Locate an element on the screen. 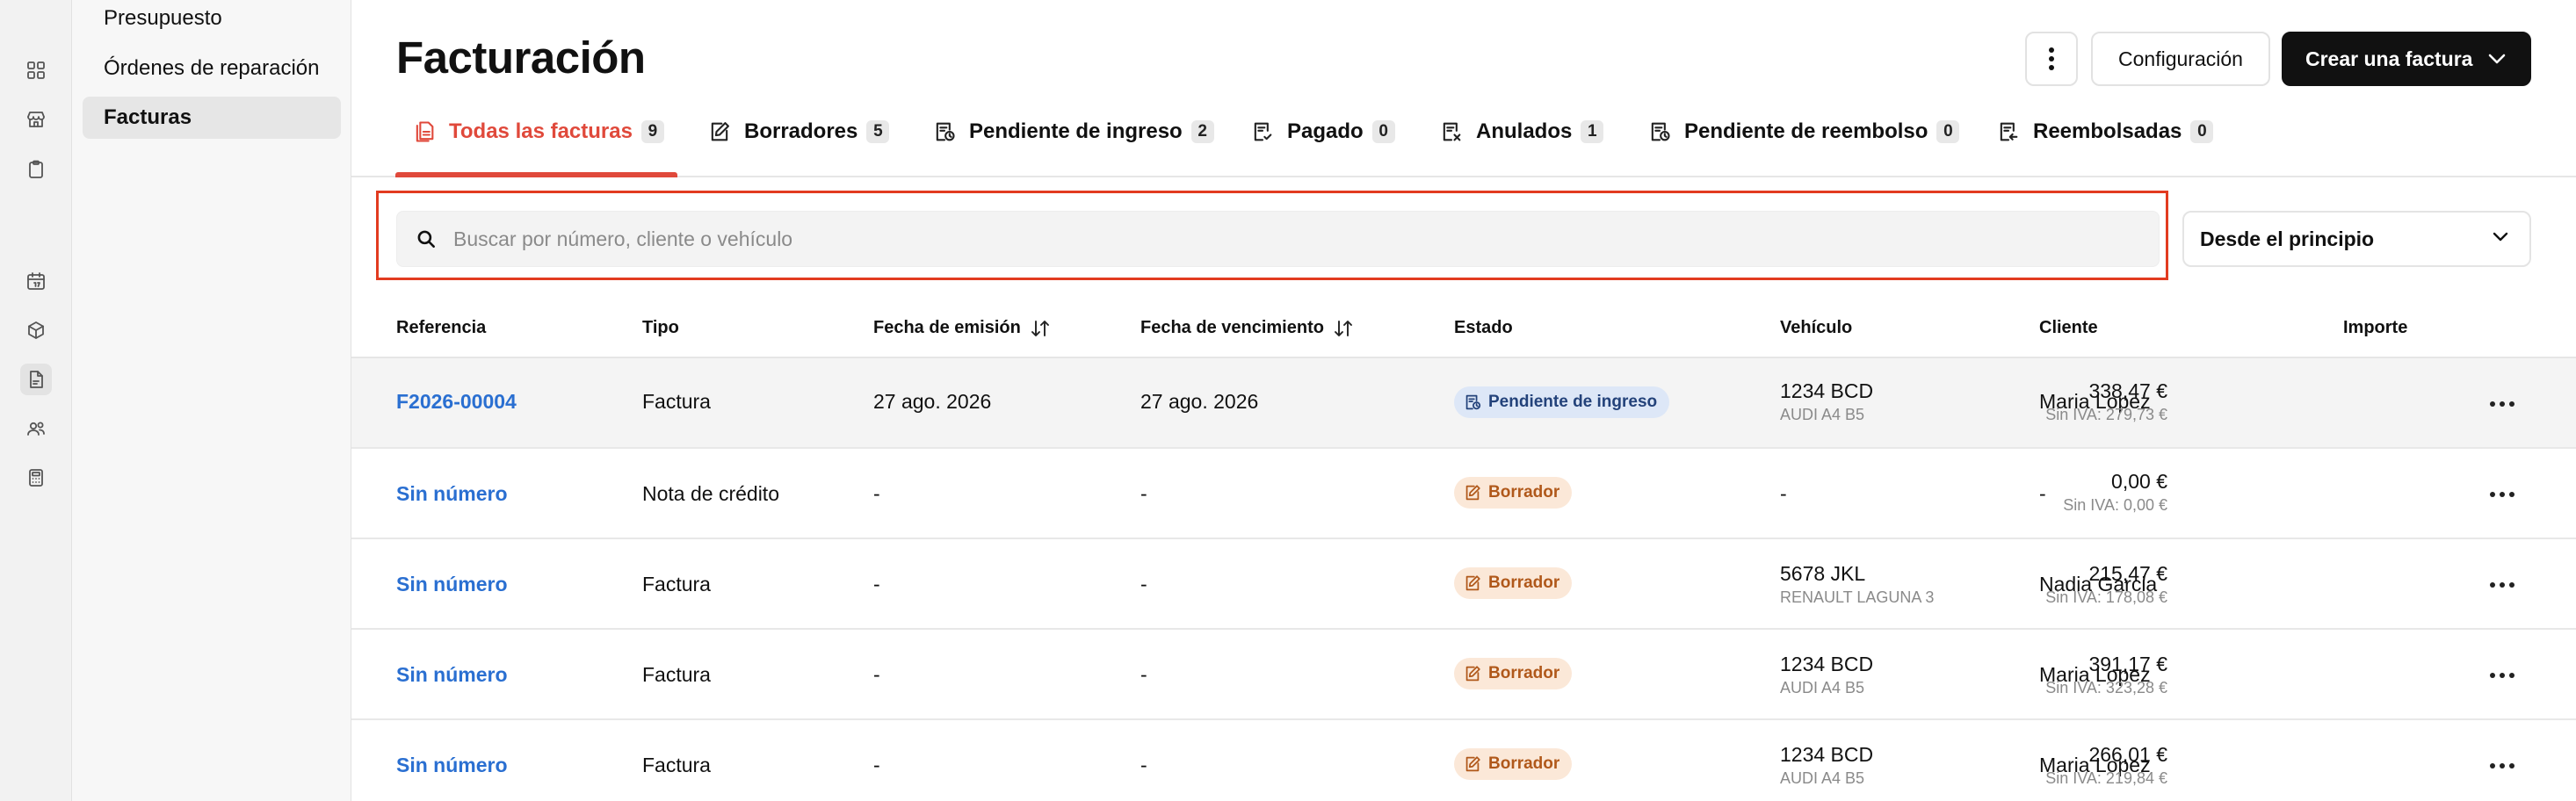 The width and height of the screenshot is (2576, 801). icon-rail is located at coordinates (36, 400).